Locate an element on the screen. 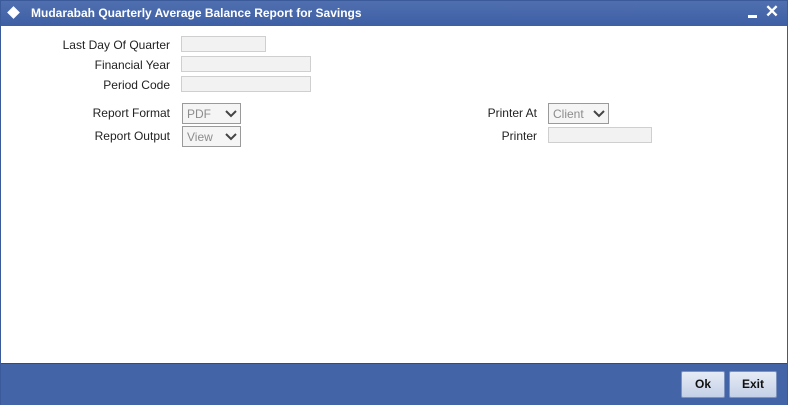 The height and width of the screenshot is (405, 788). last-day-of-quarter-label: Last Day Of Quarter is located at coordinates (116, 45).